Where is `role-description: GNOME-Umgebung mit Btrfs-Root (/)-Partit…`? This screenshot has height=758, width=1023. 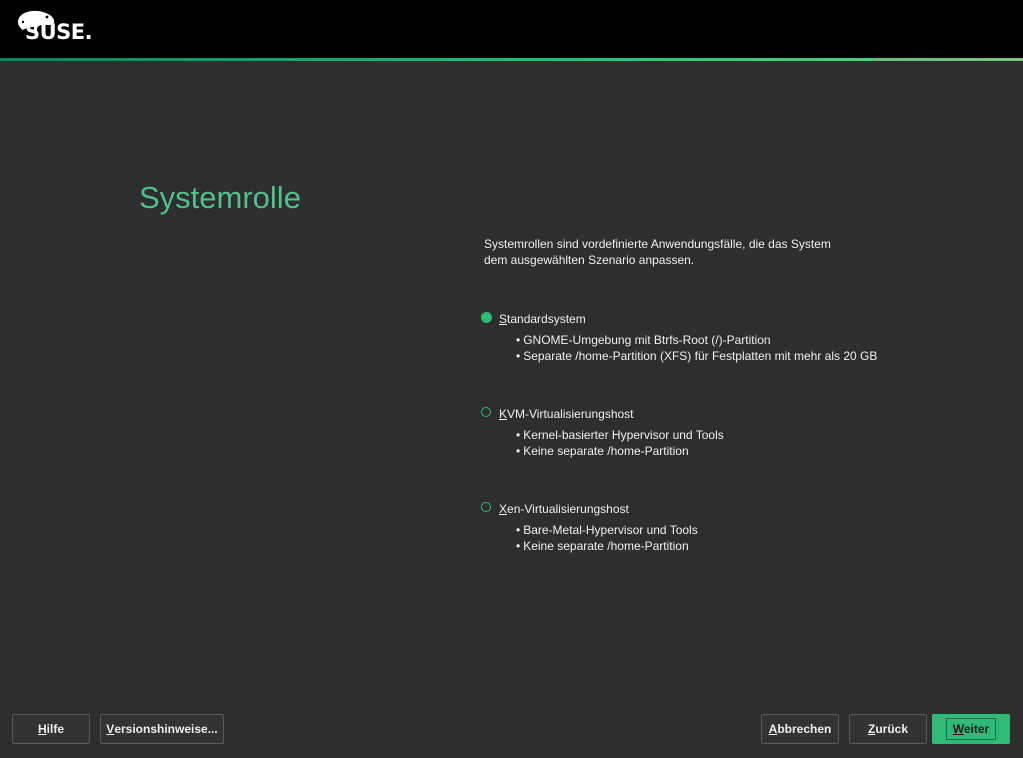 role-description: GNOME-Umgebung mit Btrfs-Root (/)-Partit… is located at coordinates (696, 348).